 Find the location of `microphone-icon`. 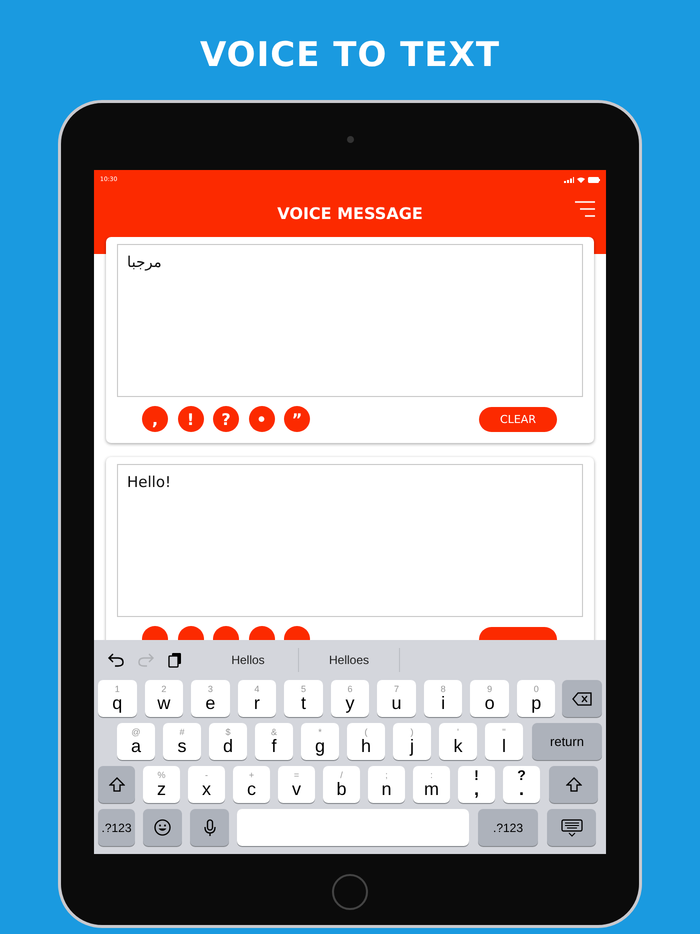

microphone-icon is located at coordinates (210, 827).